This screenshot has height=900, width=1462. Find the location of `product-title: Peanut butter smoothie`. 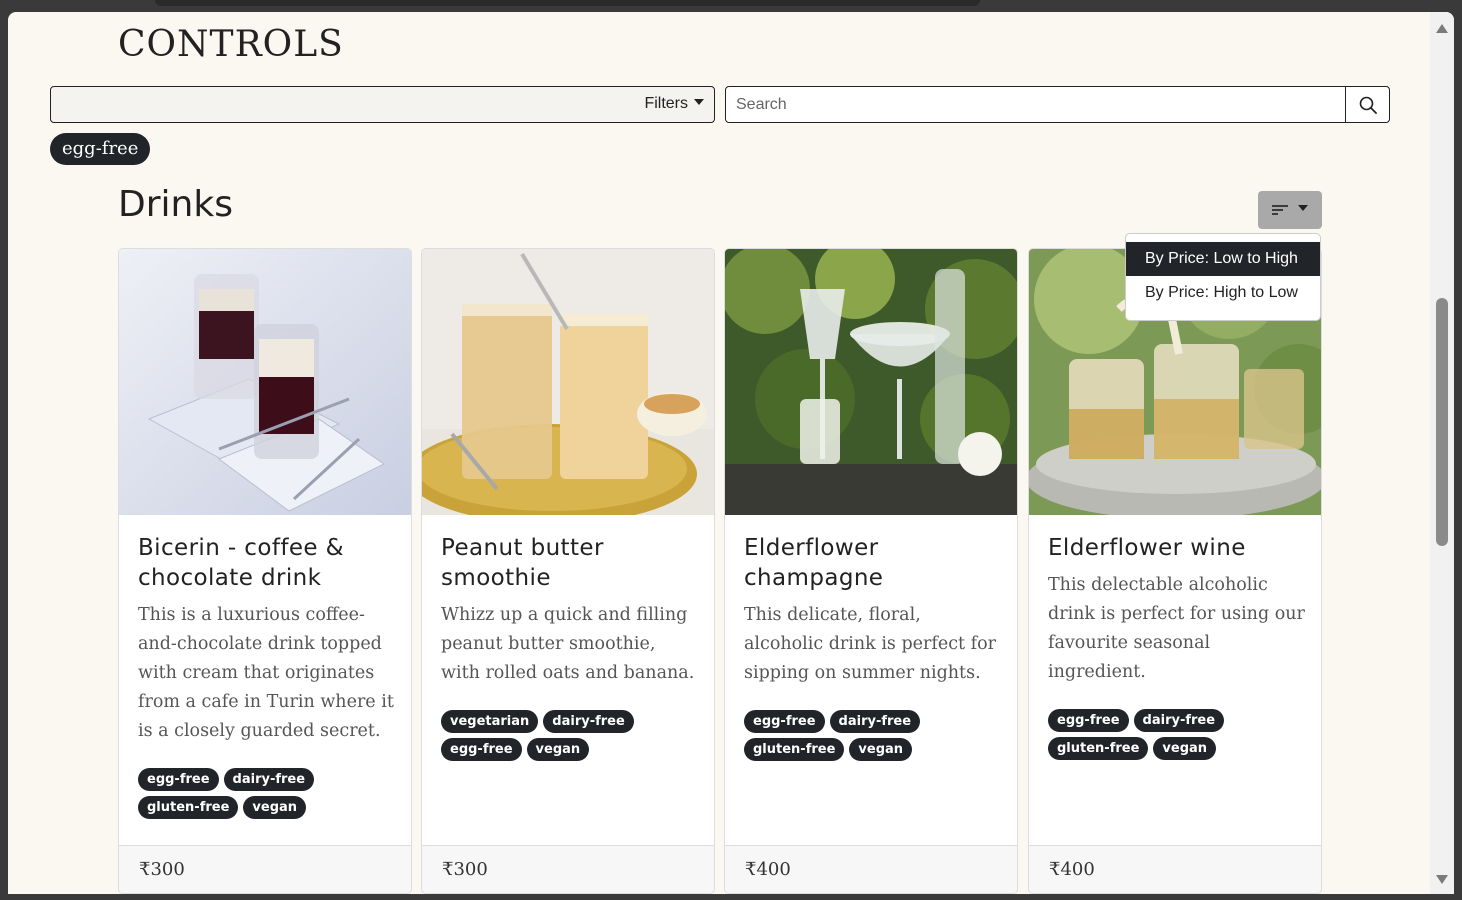

product-title: Peanut butter smoothie is located at coordinates (569, 563).